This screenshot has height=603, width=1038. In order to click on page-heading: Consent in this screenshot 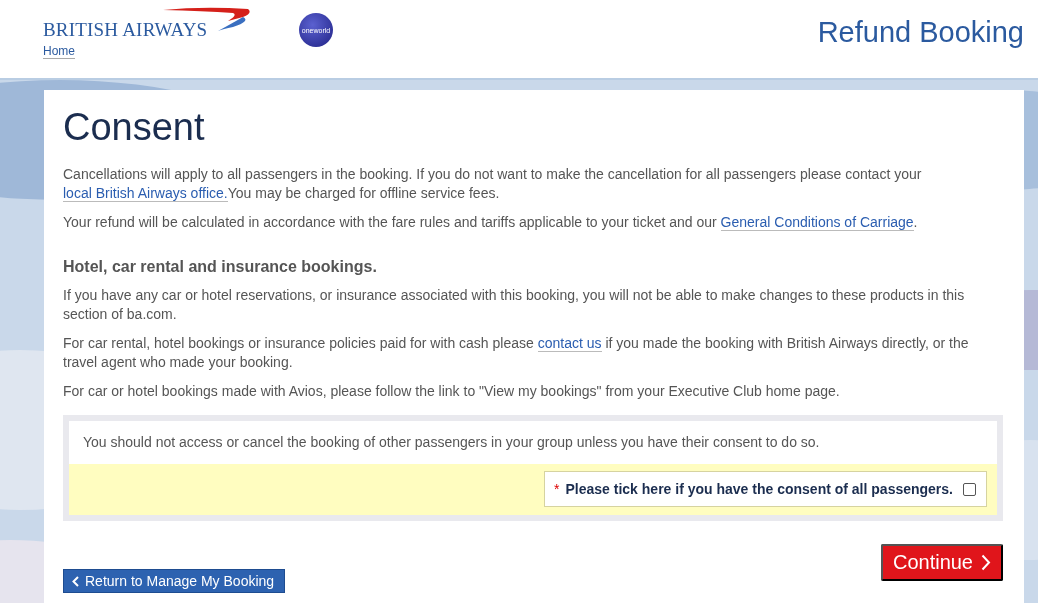, I will do `click(134, 127)`.